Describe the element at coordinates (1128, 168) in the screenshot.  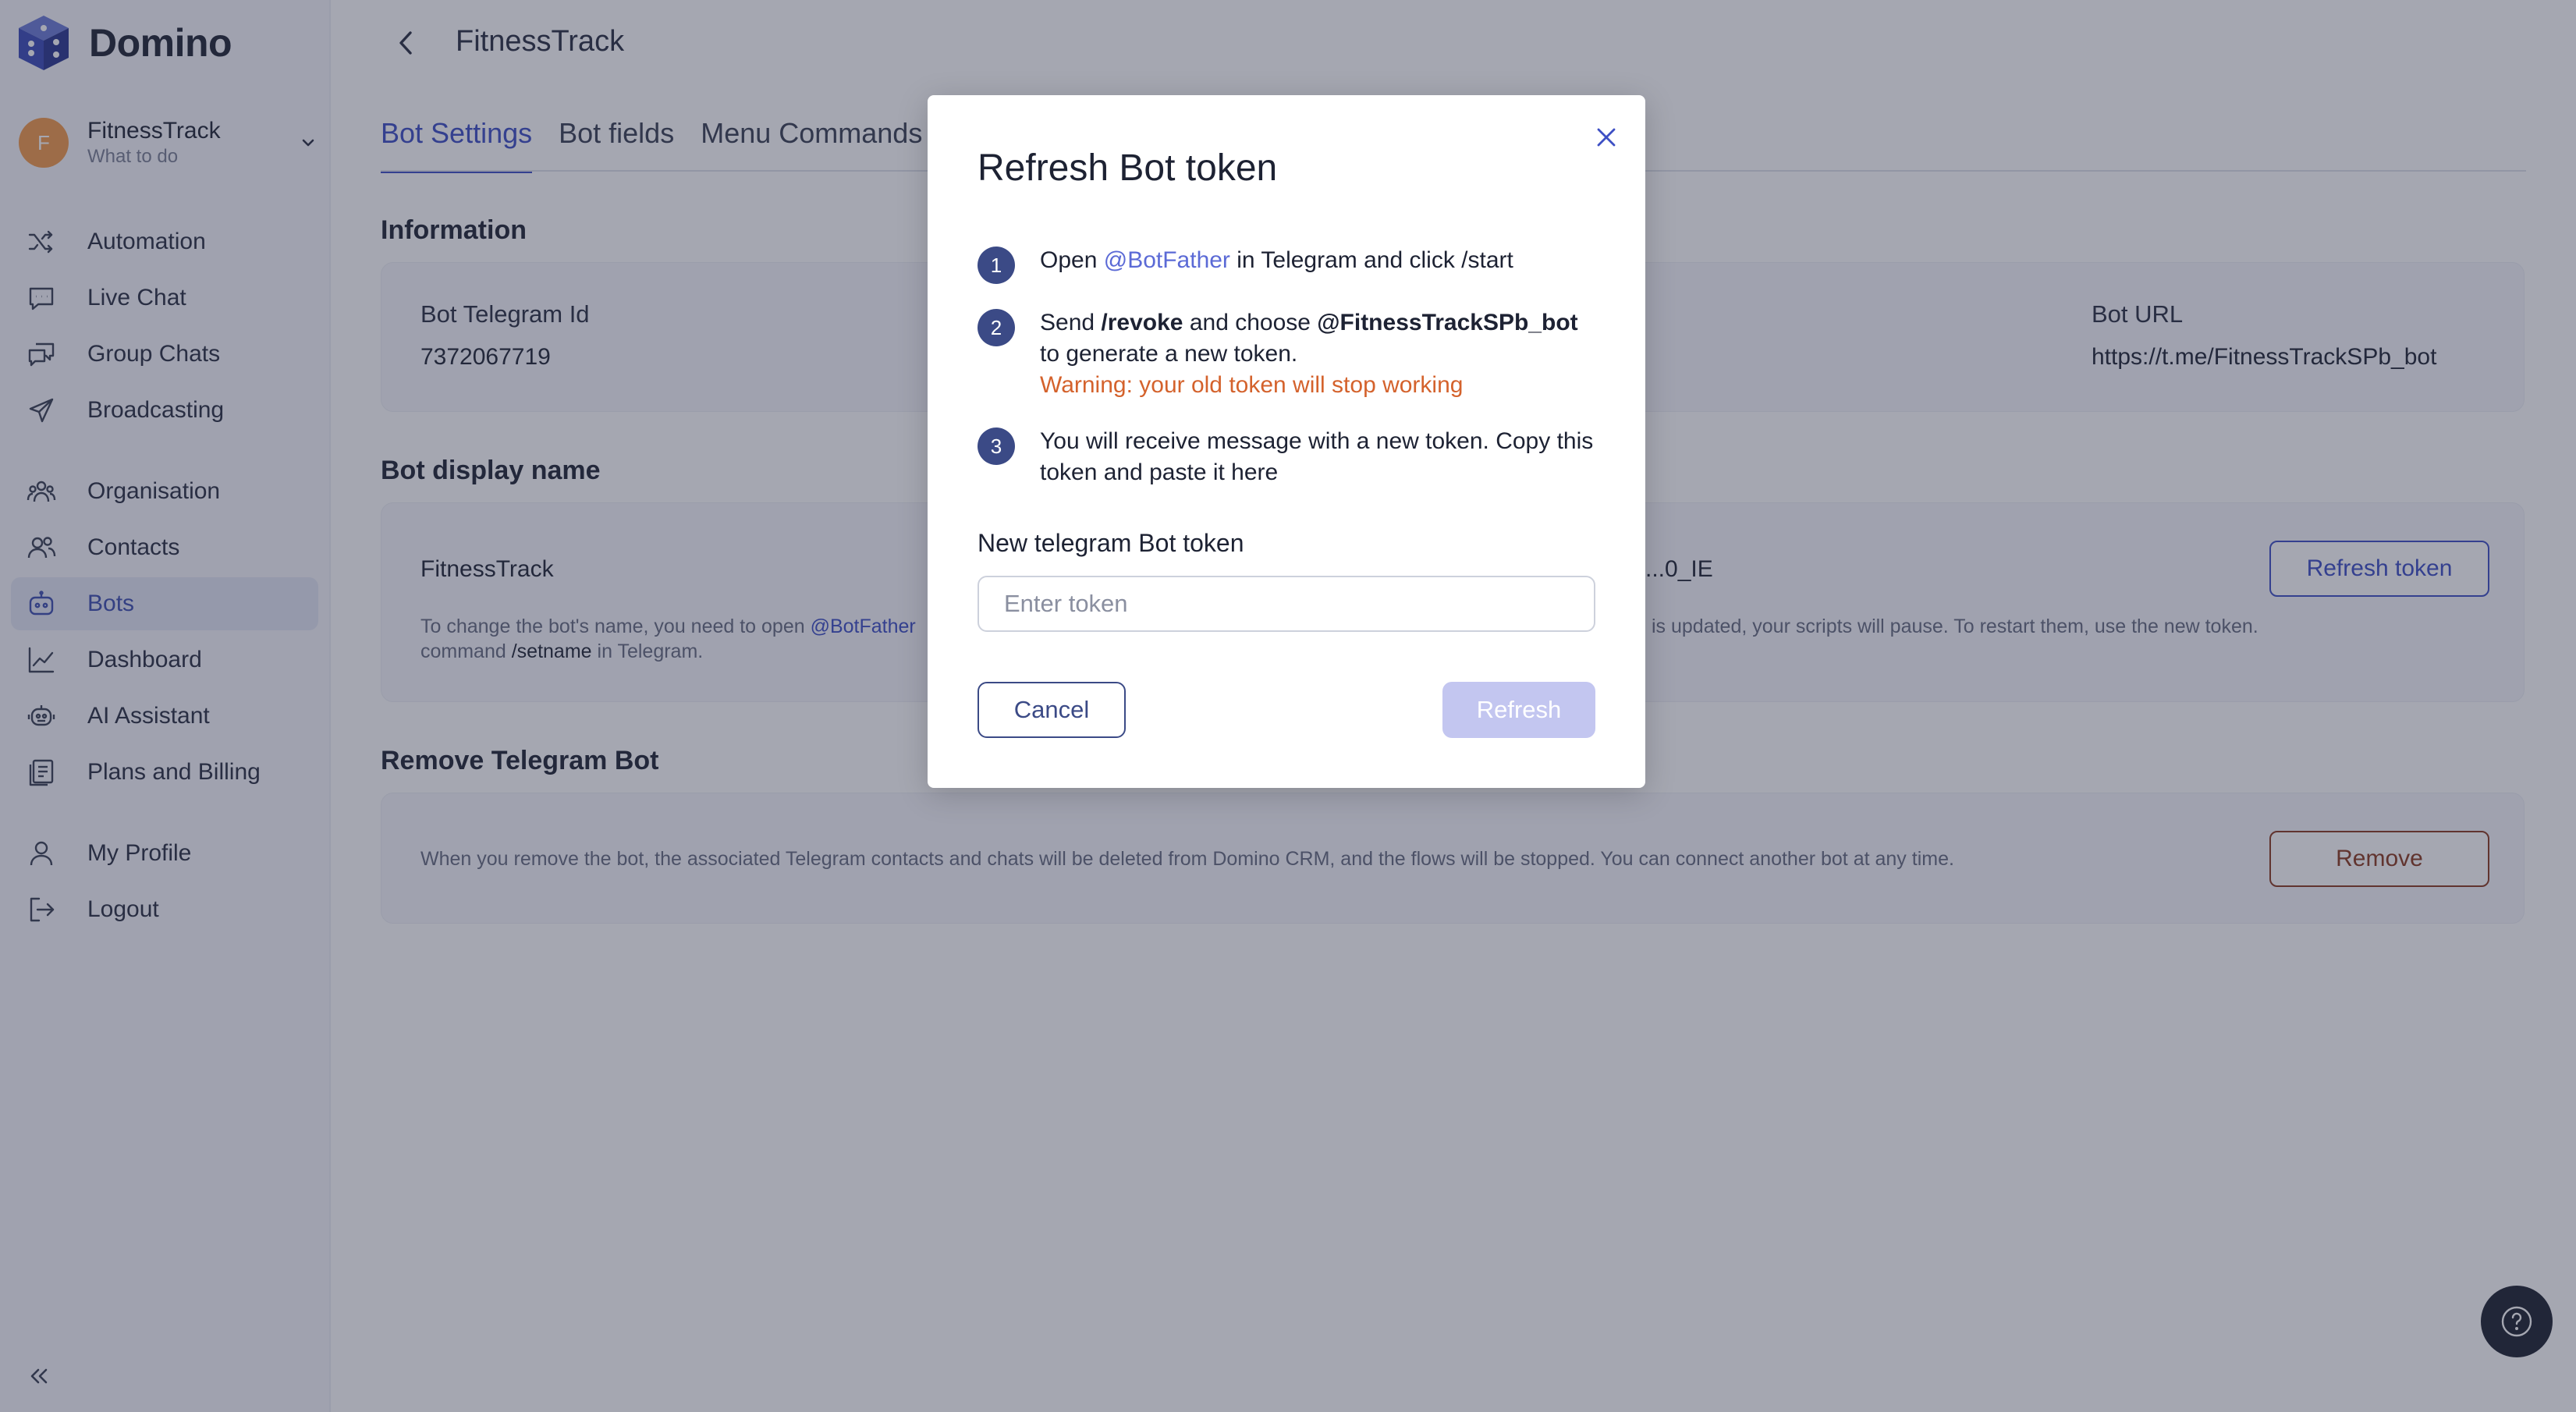
I see `dialog-title: Refresh Bot token` at that location.